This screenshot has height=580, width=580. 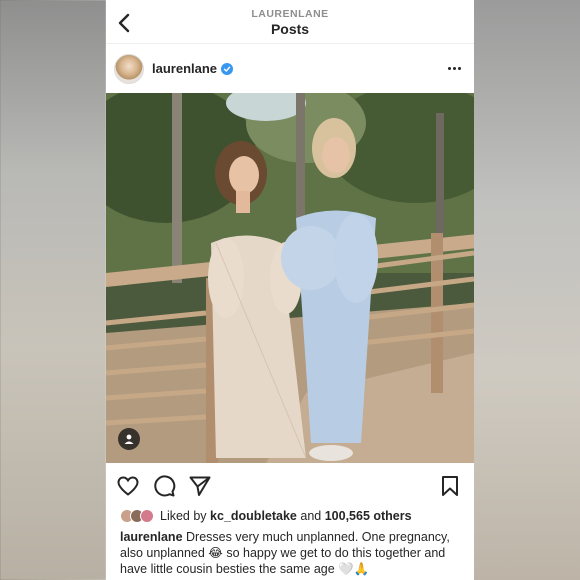 I want to click on comment-button, so click(x=164, y=486).